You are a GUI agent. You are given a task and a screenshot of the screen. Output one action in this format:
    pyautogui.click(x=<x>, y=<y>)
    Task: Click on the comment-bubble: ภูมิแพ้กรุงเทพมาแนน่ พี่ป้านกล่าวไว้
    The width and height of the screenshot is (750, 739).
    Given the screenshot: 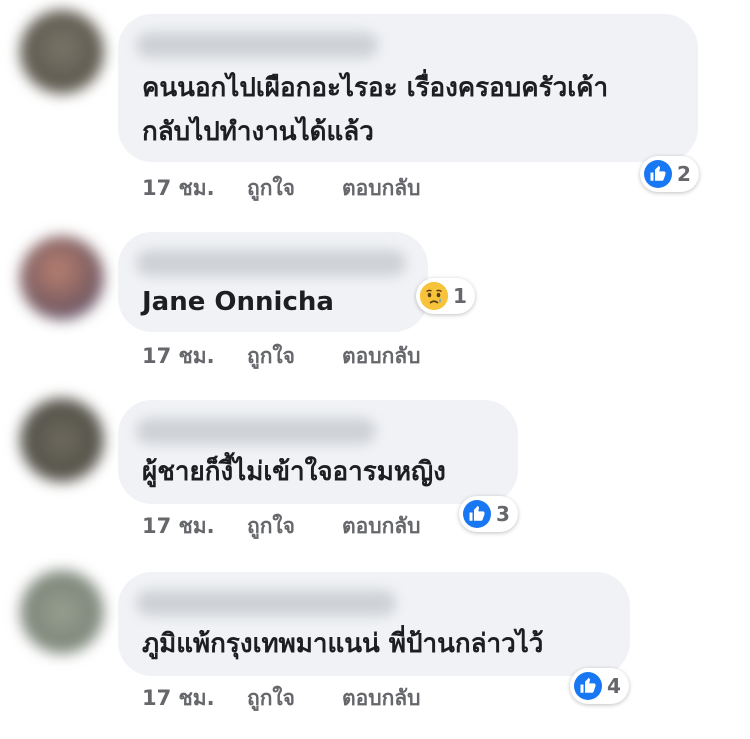 What is the action you would take?
    pyautogui.click(x=374, y=624)
    